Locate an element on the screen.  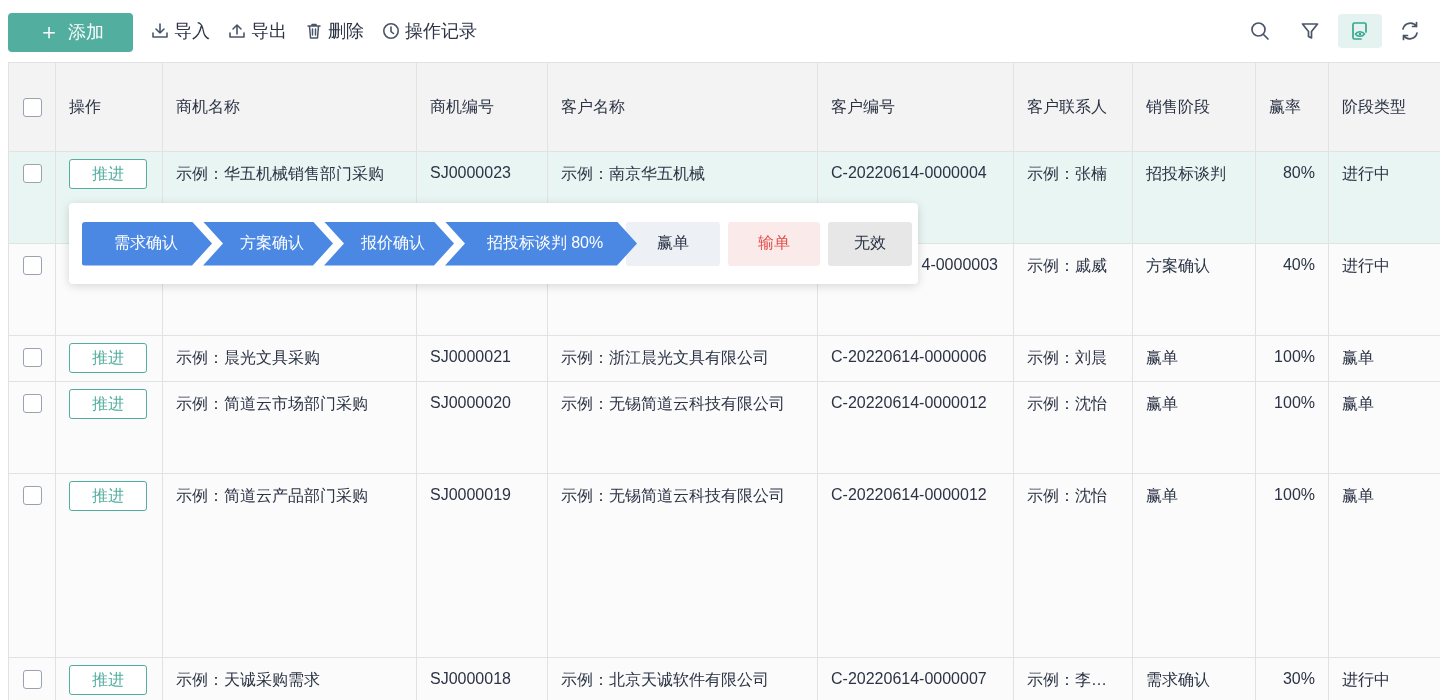
import-button: 导入 is located at coordinates (180, 31).